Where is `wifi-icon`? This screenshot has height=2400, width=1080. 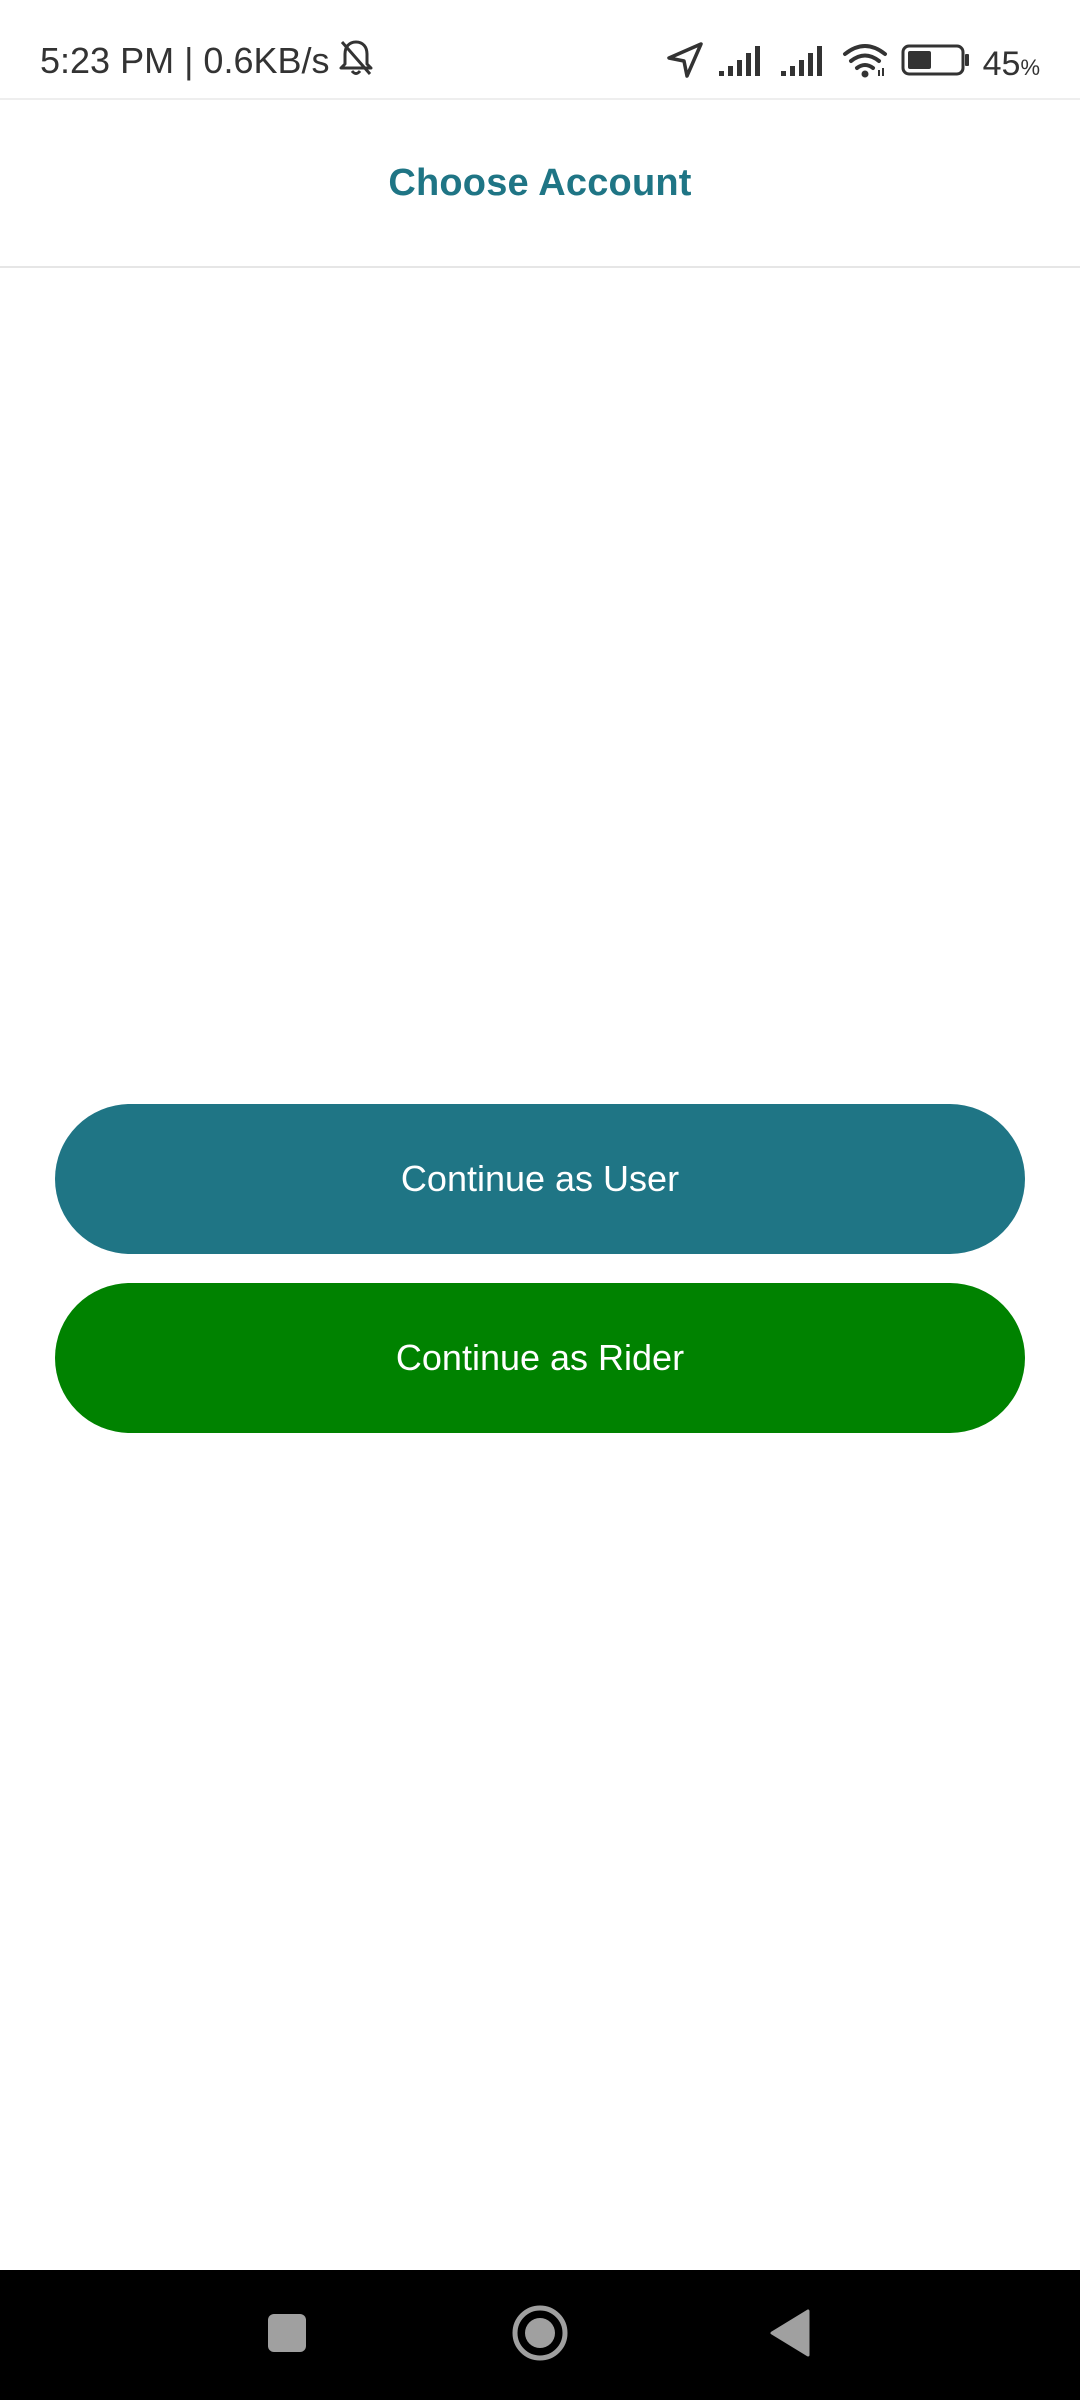 wifi-icon is located at coordinates (865, 64).